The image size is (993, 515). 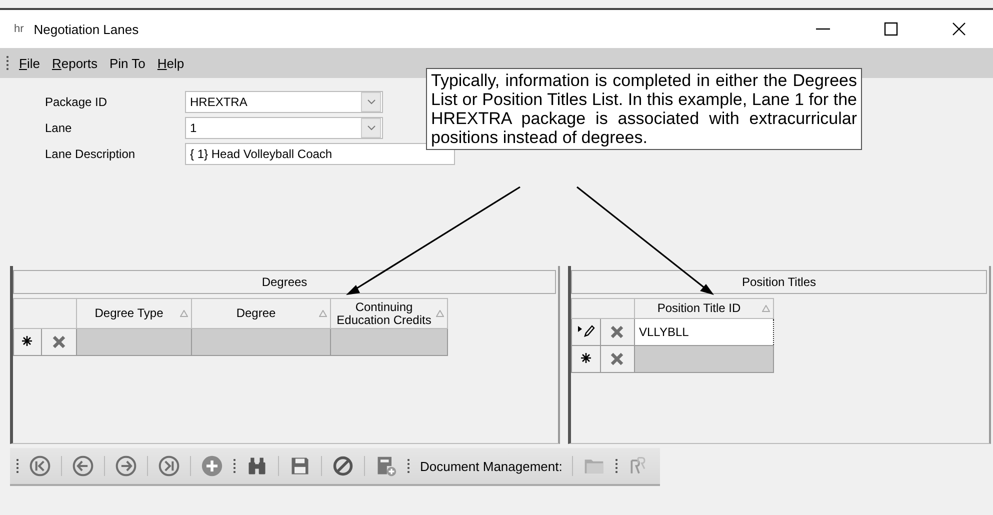 I want to click on first-record-icon, so click(x=40, y=466).